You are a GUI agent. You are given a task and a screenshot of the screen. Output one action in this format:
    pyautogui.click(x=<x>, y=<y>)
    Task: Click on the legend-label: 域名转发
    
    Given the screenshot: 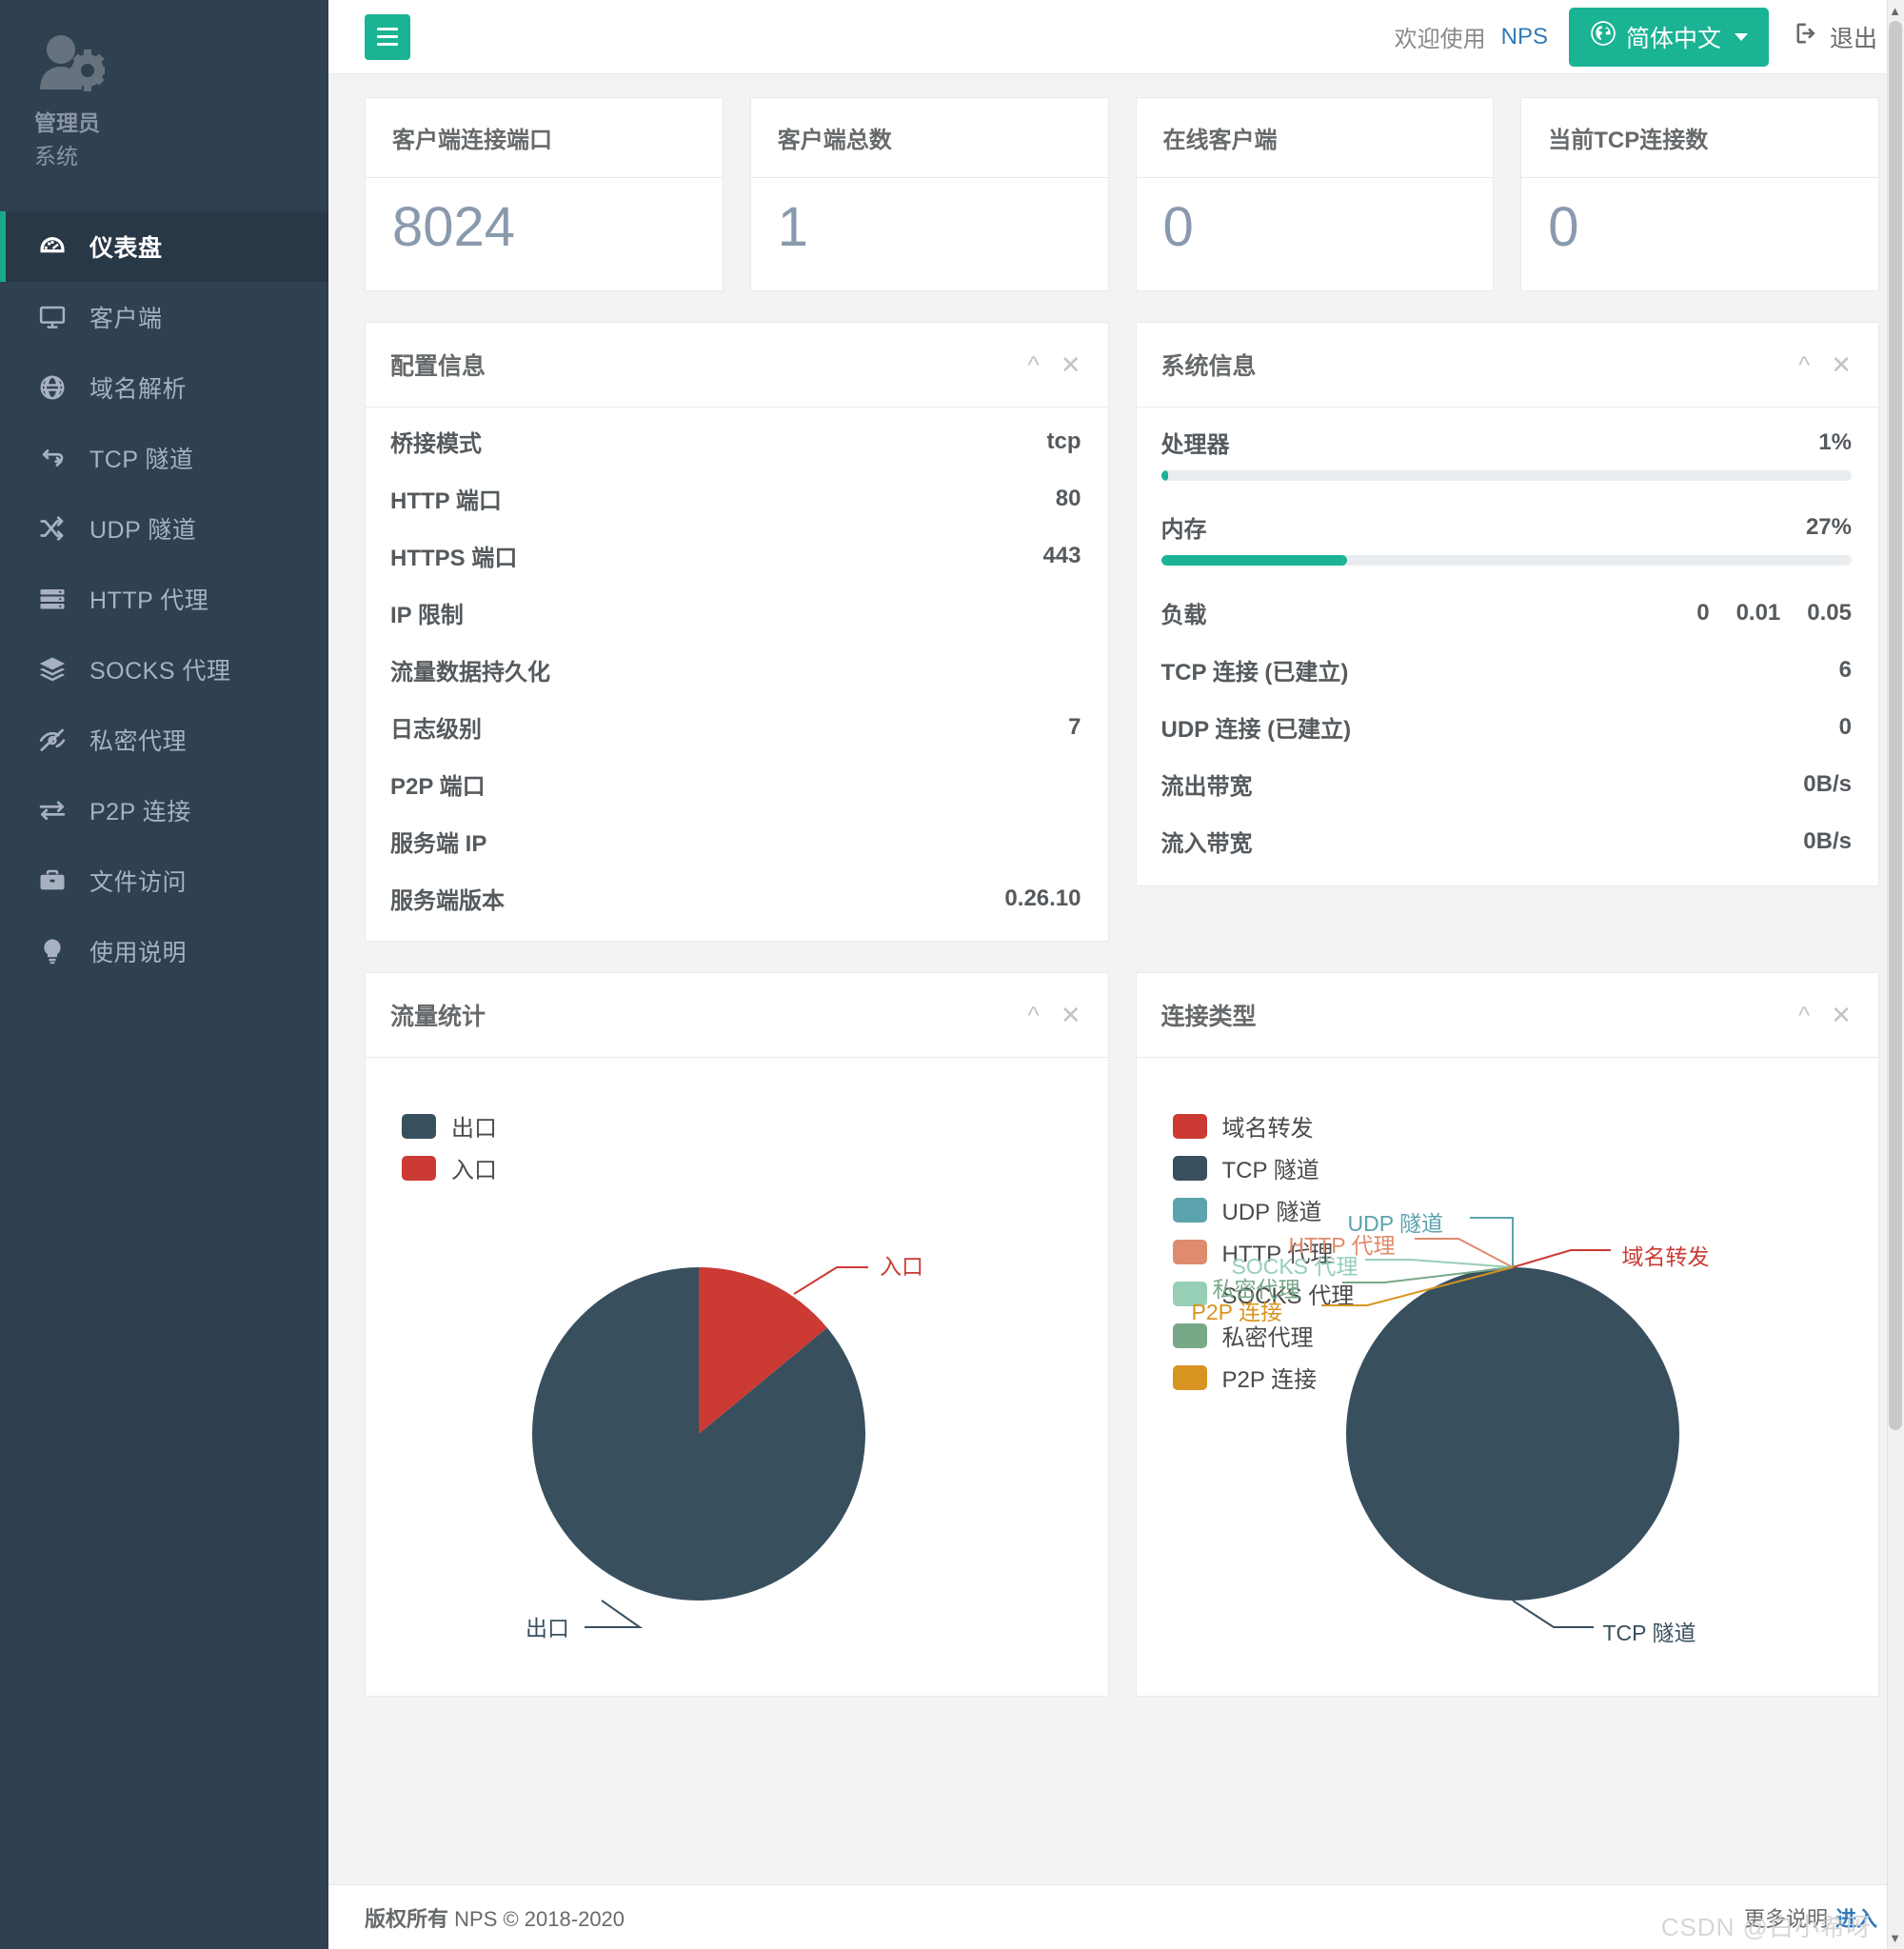 What is the action you would take?
    pyautogui.click(x=1267, y=1129)
    